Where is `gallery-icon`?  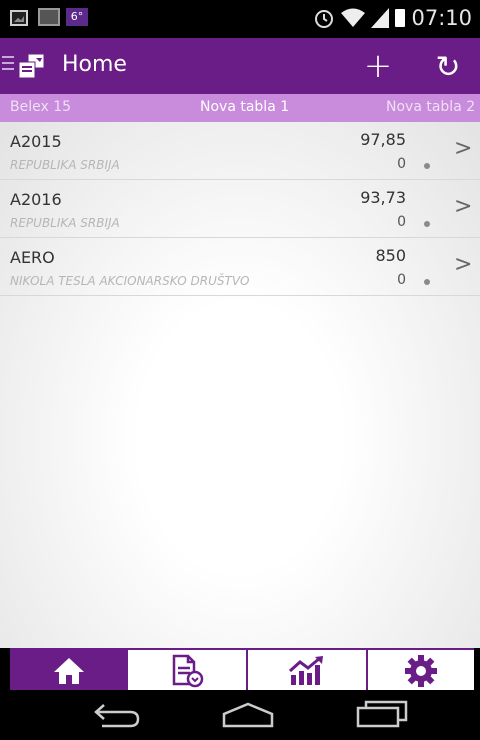
gallery-icon is located at coordinates (19, 18).